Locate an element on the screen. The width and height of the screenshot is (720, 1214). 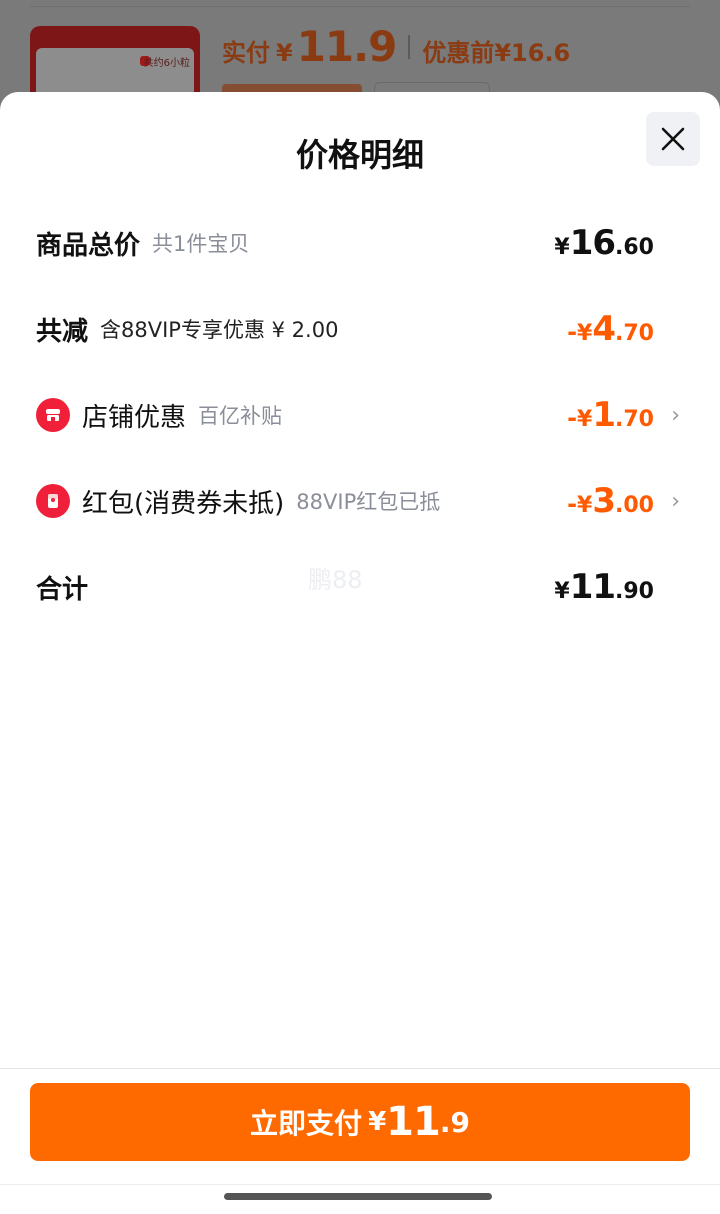
close-button is located at coordinates (673, 139).